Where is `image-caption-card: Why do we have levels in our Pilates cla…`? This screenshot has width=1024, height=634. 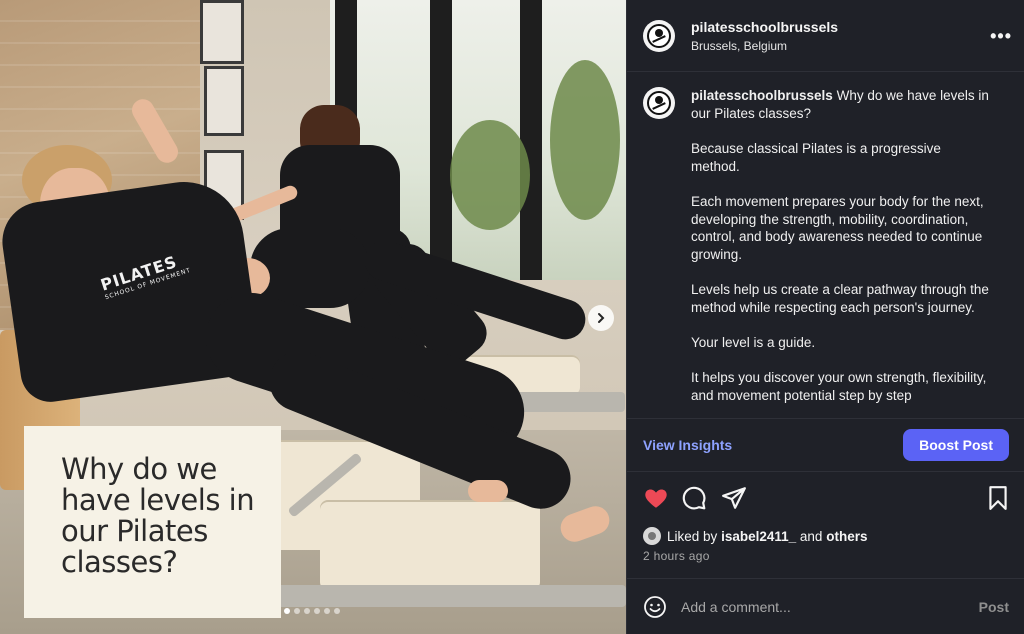 image-caption-card: Why do we have levels in our Pilates cla… is located at coordinates (152, 522).